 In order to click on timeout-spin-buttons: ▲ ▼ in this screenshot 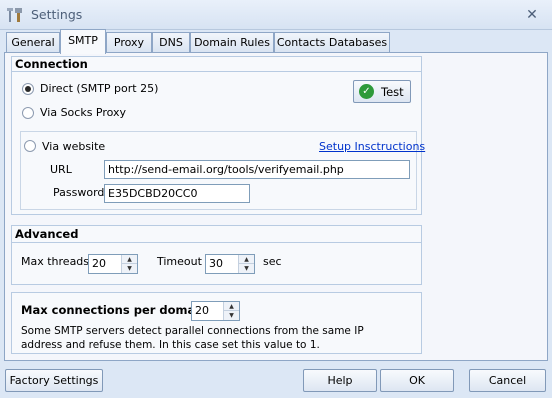, I will do `click(246, 264)`.